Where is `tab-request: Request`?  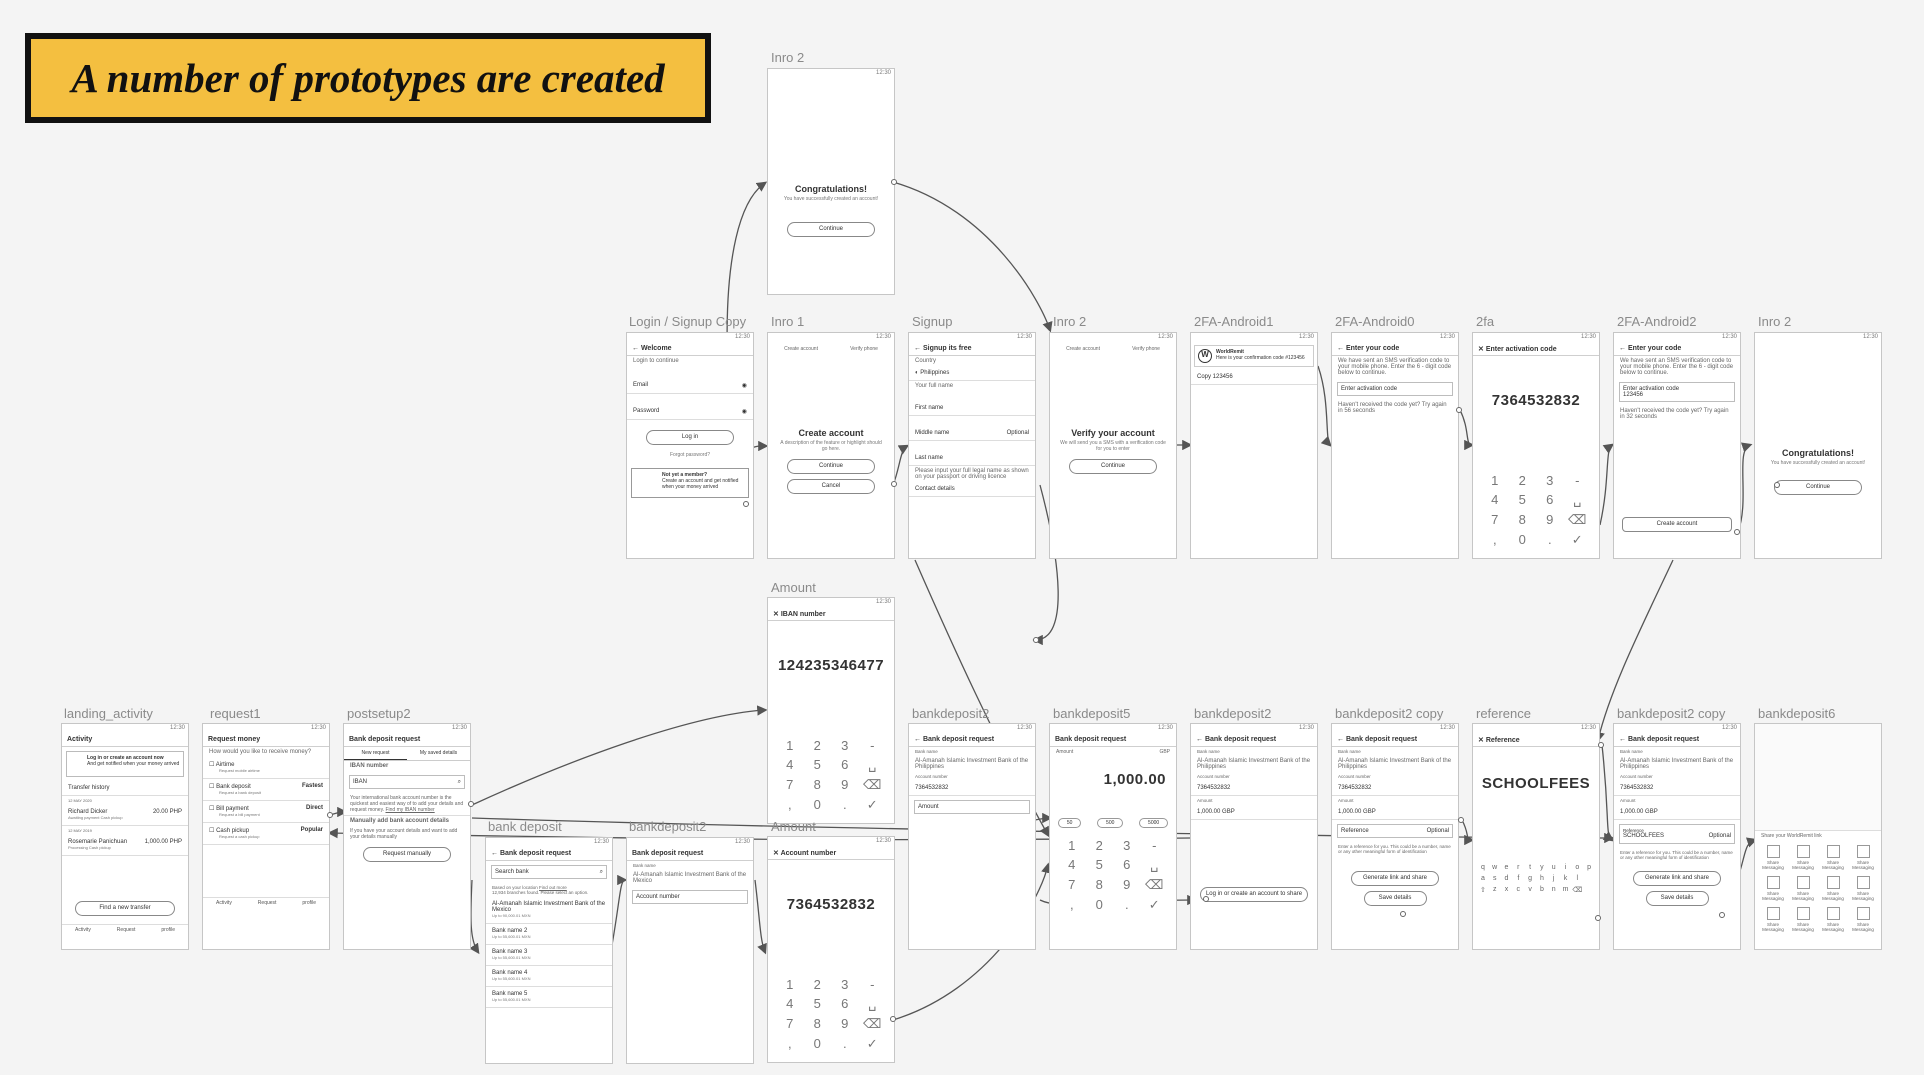 tab-request: Request is located at coordinates (126, 930).